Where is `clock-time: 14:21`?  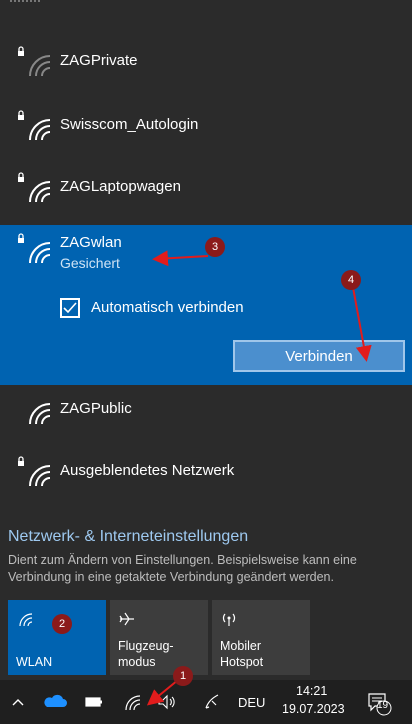 clock-time: 14:21 is located at coordinates (311, 691).